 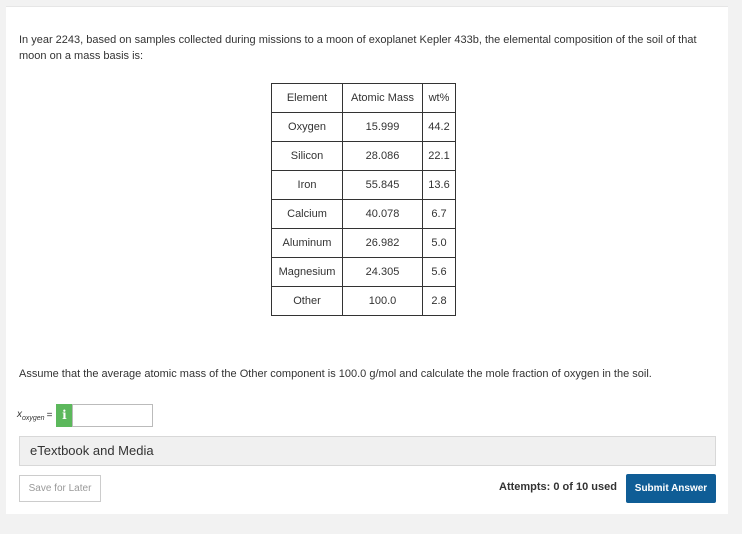 I want to click on cell-atomic-mass: 26.982, so click(x=382, y=243).